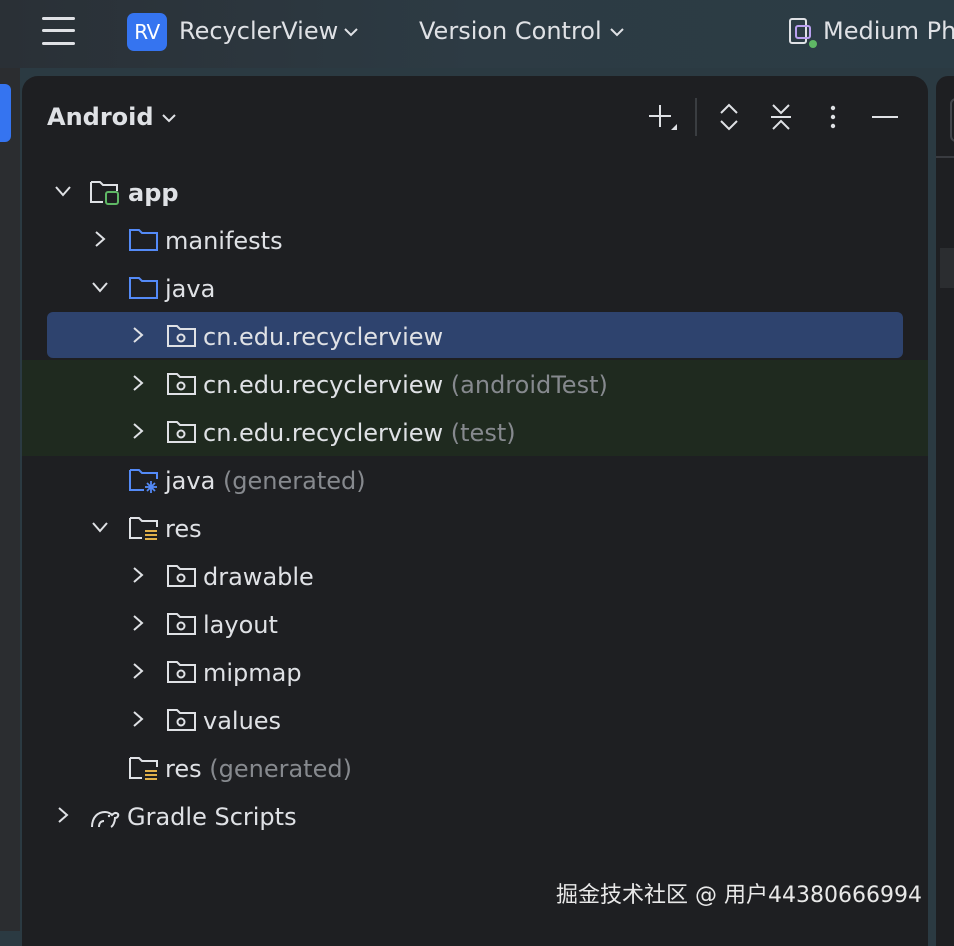 This screenshot has width=954, height=946. Describe the element at coordinates (10, 499) in the screenshot. I see `left-tool-strip` at that location.